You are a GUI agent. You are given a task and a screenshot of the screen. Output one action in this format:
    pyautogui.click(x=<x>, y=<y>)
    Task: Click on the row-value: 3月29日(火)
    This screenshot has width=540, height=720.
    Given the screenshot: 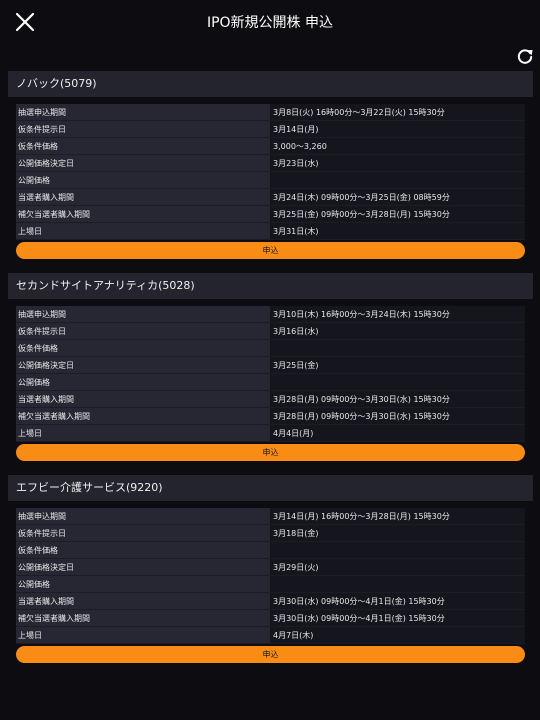 What is the action you would take?
    pyautogui.click(x=397, y=567)
    